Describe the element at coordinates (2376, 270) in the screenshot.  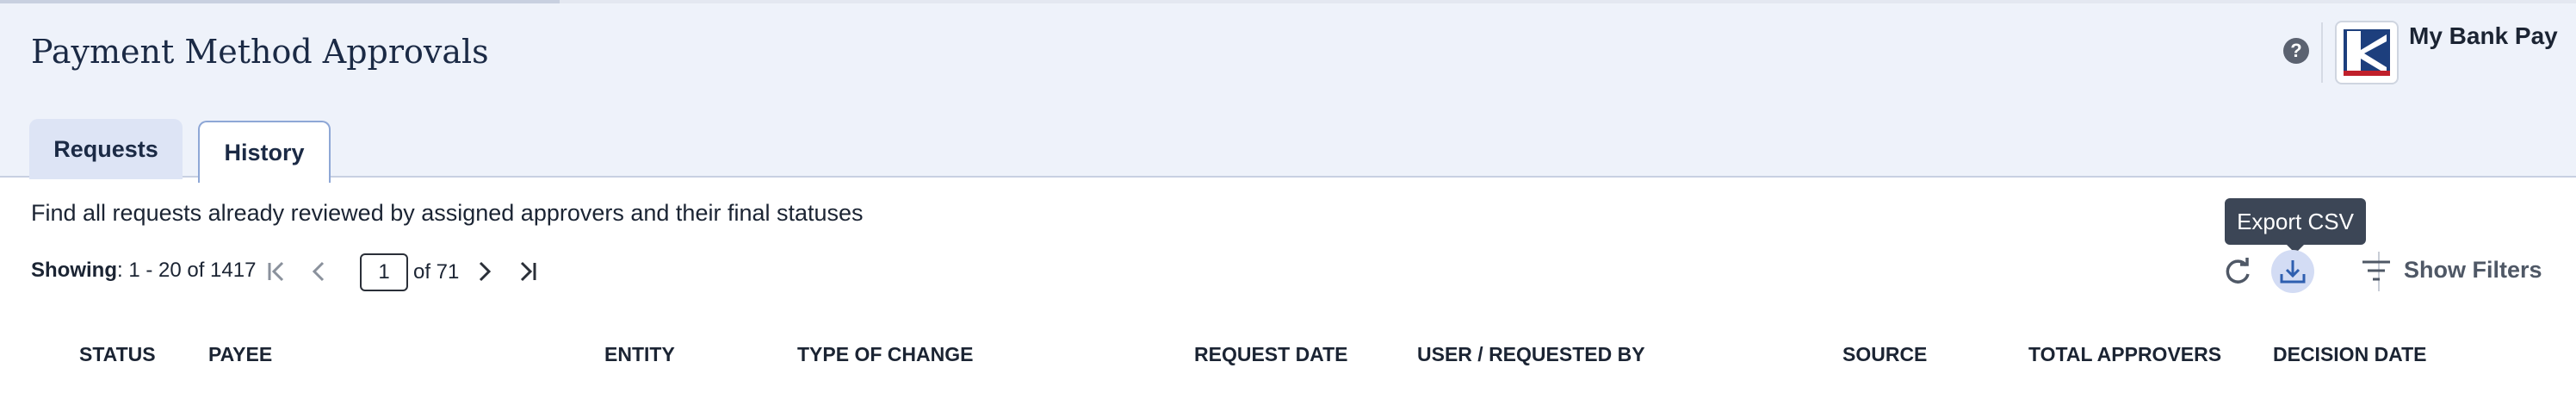
I see `filter-icon` at that location.